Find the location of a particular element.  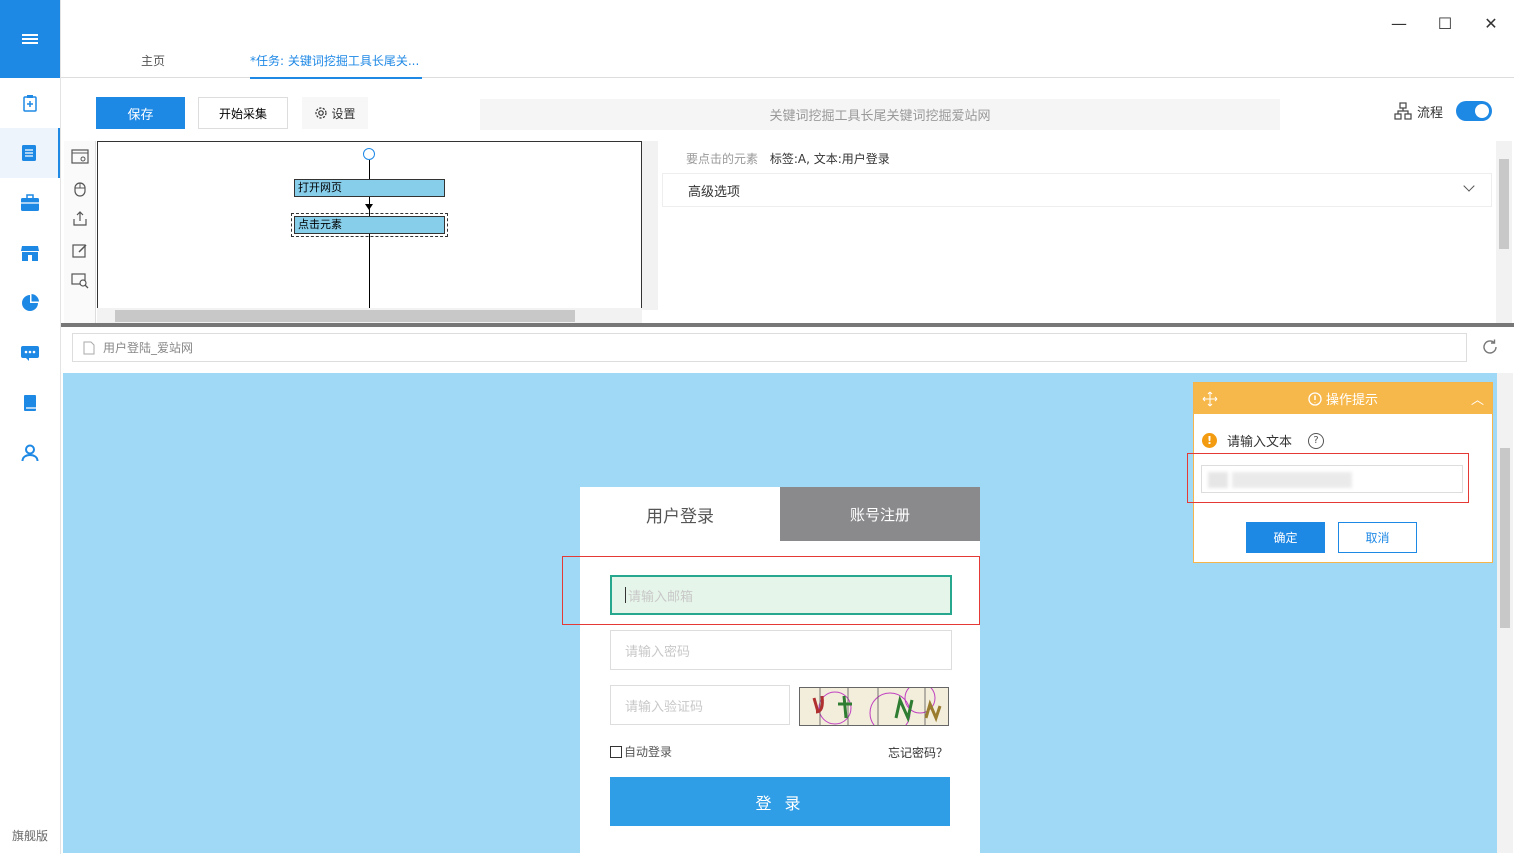

tip-header: 操作提示 ︿ is located at coordinates (1343, 398).